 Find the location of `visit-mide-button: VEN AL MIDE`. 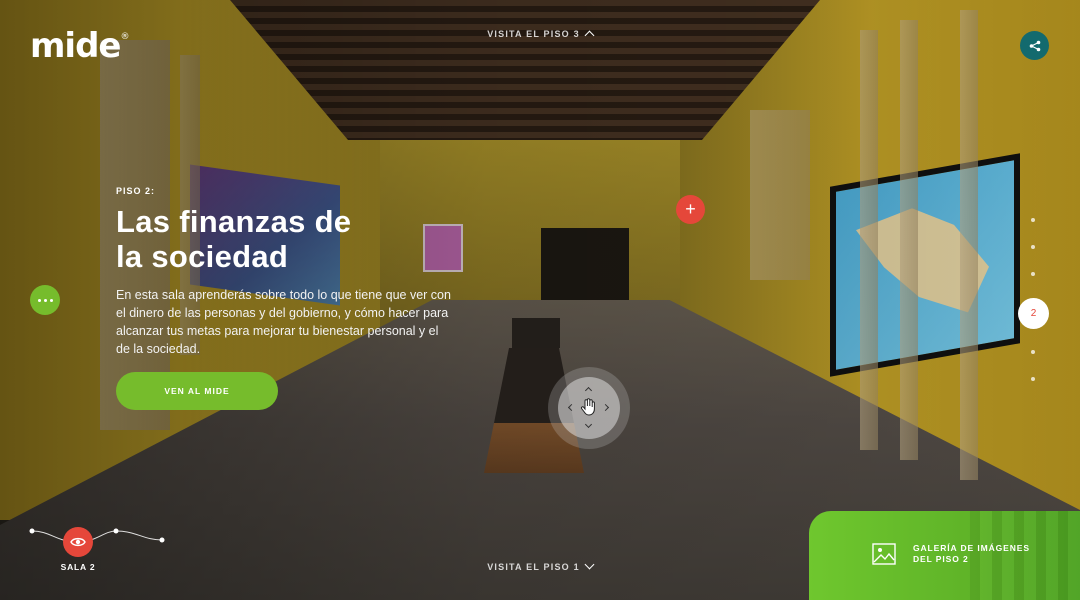

visit-mide-button: VEN AL MIDE is located at coordinates (197, 391).